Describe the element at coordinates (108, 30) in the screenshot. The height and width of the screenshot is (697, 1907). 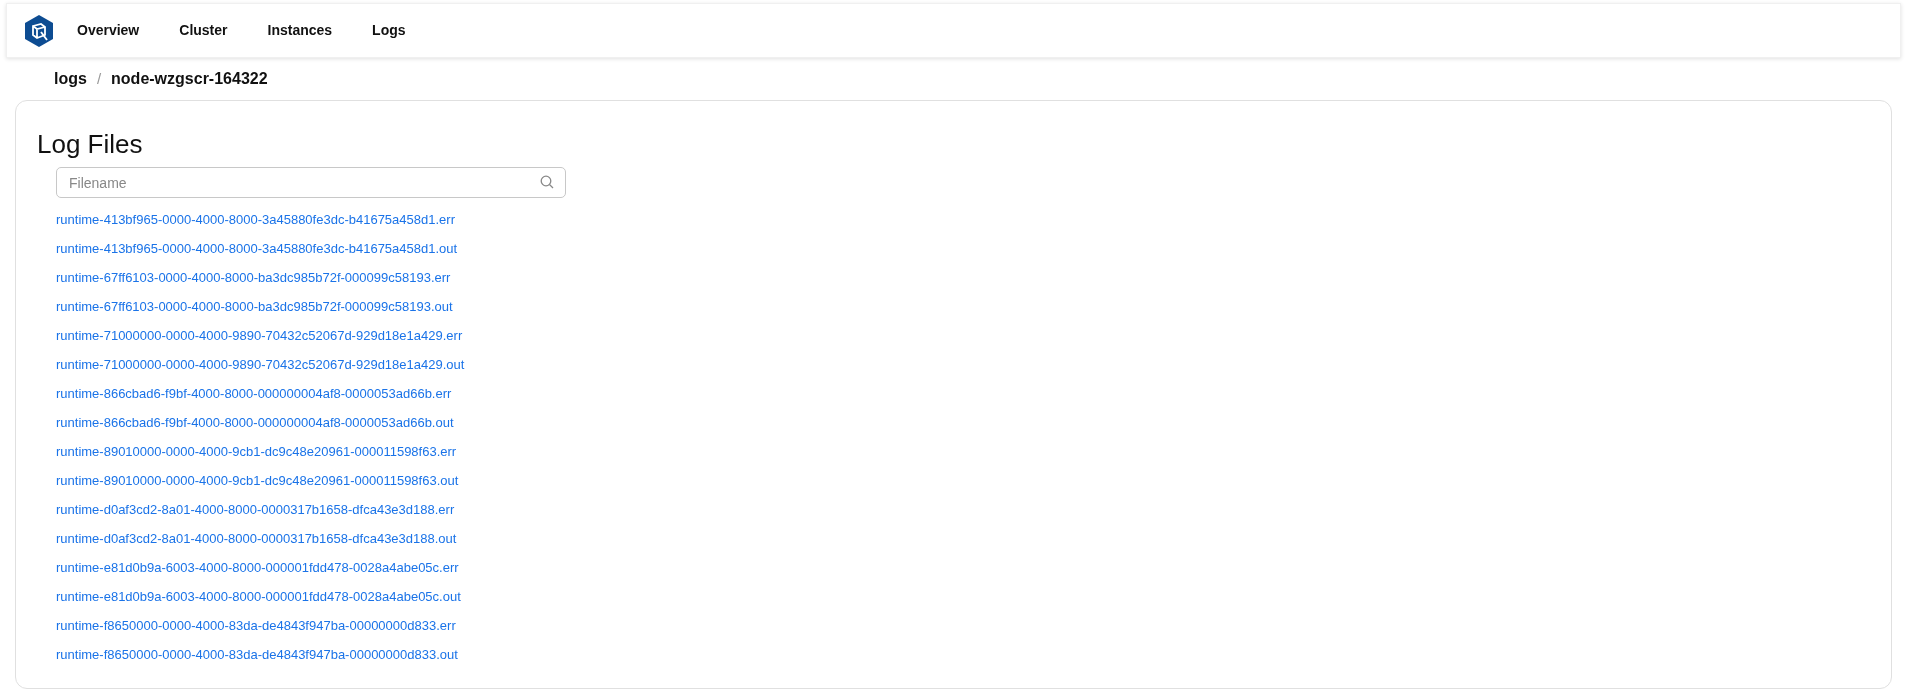
I see `nav-link: Overview` at that location.